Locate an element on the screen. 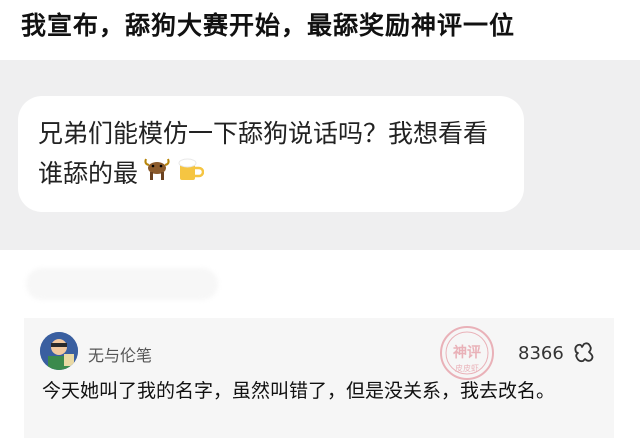  blurred-content is located at coordinates (122, 284).